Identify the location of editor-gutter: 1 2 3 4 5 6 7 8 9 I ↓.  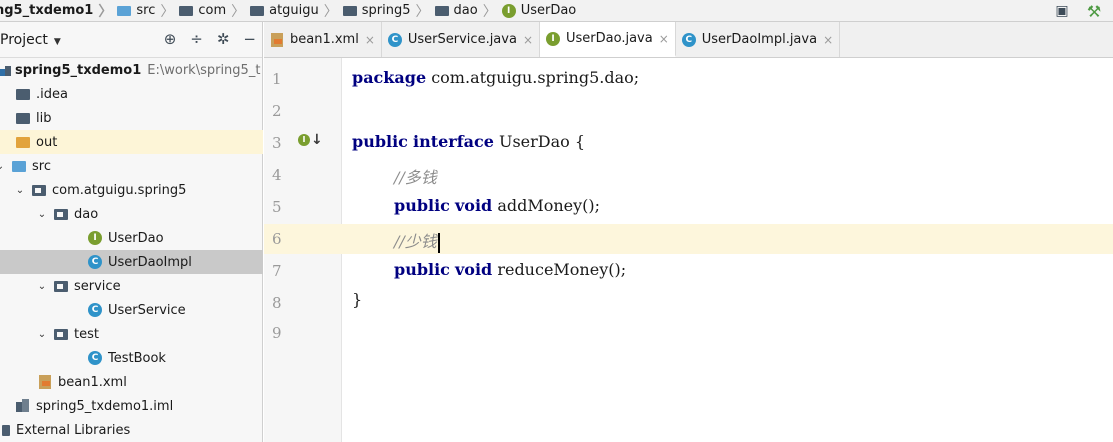
(303, 250).